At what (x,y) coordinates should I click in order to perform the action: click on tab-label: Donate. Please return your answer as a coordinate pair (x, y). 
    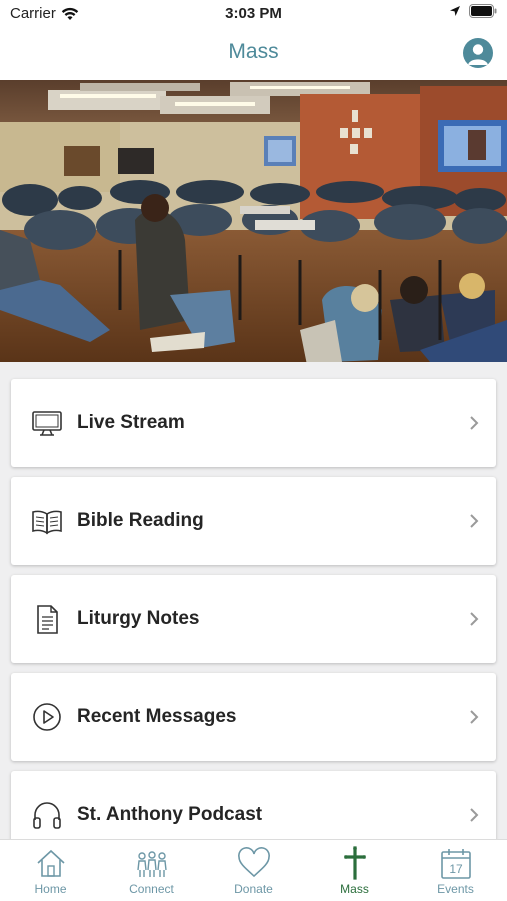
    Looking at the image, I should click on (253, 889).